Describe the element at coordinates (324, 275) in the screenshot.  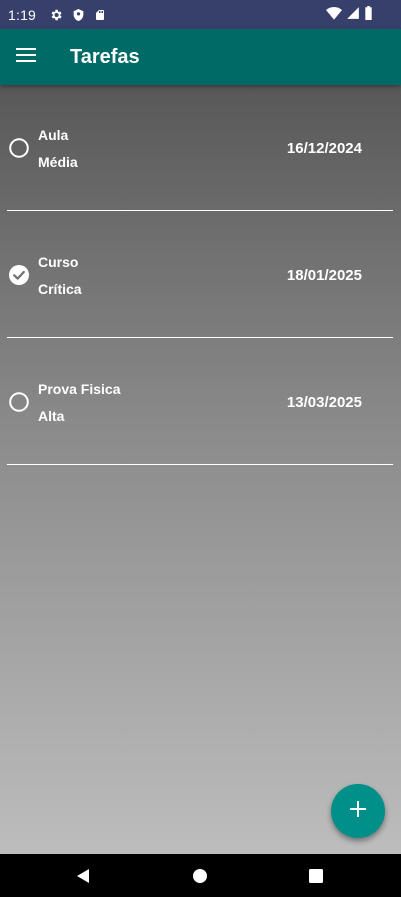
I see `task-date: 18/01/2025` at that location.